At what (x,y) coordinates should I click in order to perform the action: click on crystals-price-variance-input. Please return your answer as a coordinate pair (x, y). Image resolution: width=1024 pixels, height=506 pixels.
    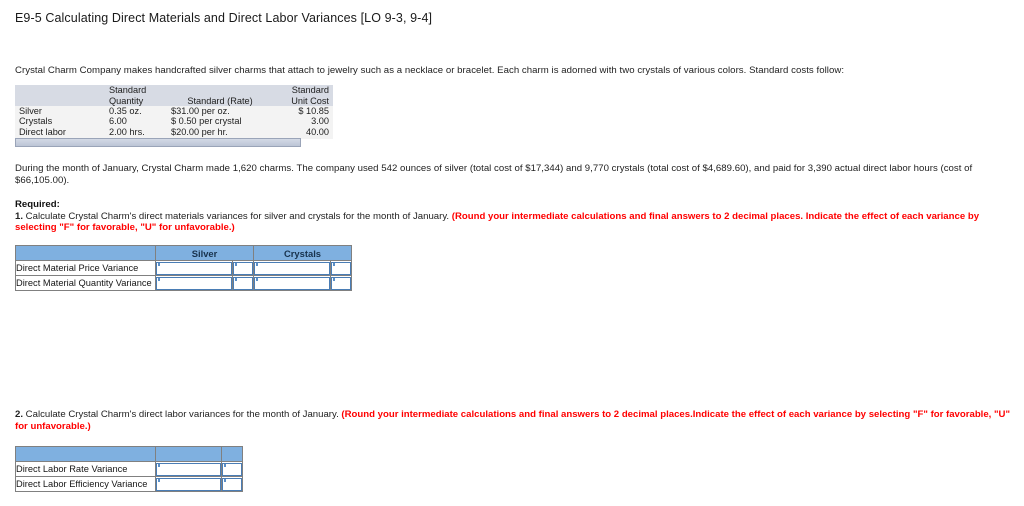
    Looking at the image, I should click on (292, 268).